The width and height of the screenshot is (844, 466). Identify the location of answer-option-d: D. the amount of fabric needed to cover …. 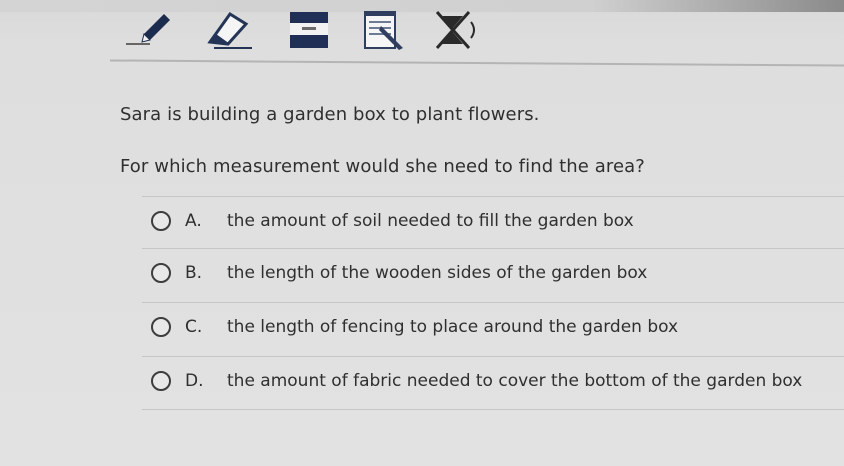
(493, 383).